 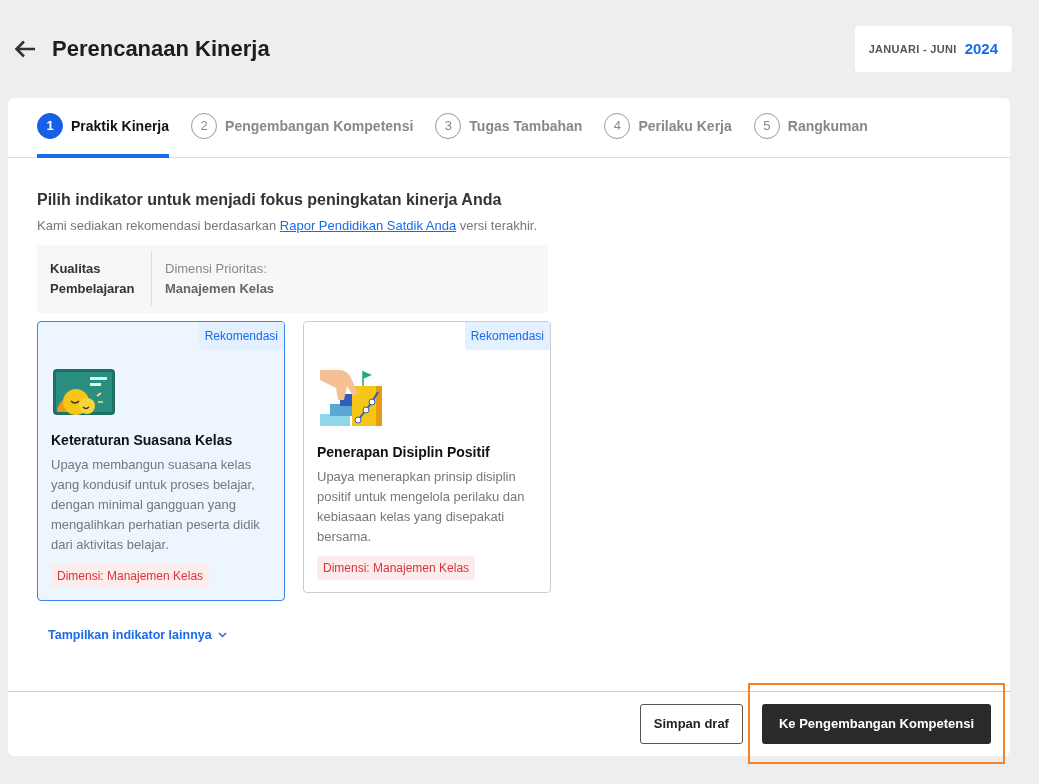 What do you see at coordinates (912, 49) in the screenshot?
I see `period-label: JANUARI - JUNI` at bounding box center [912, 49].